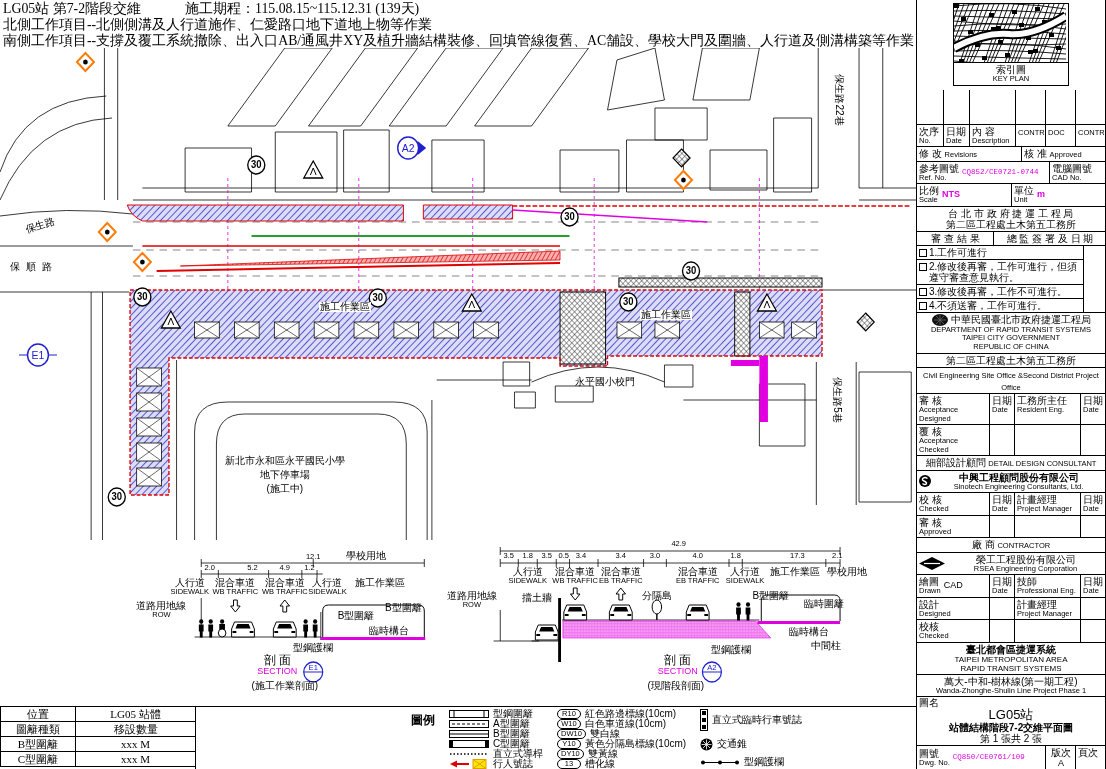 Image resolution: width=1106 pixels, height=769 pixels. What do you see at coordinates (676, 686) in the screenshot?
I see `section-caption: (現階段剖面)` at bounding box center [676, 686].